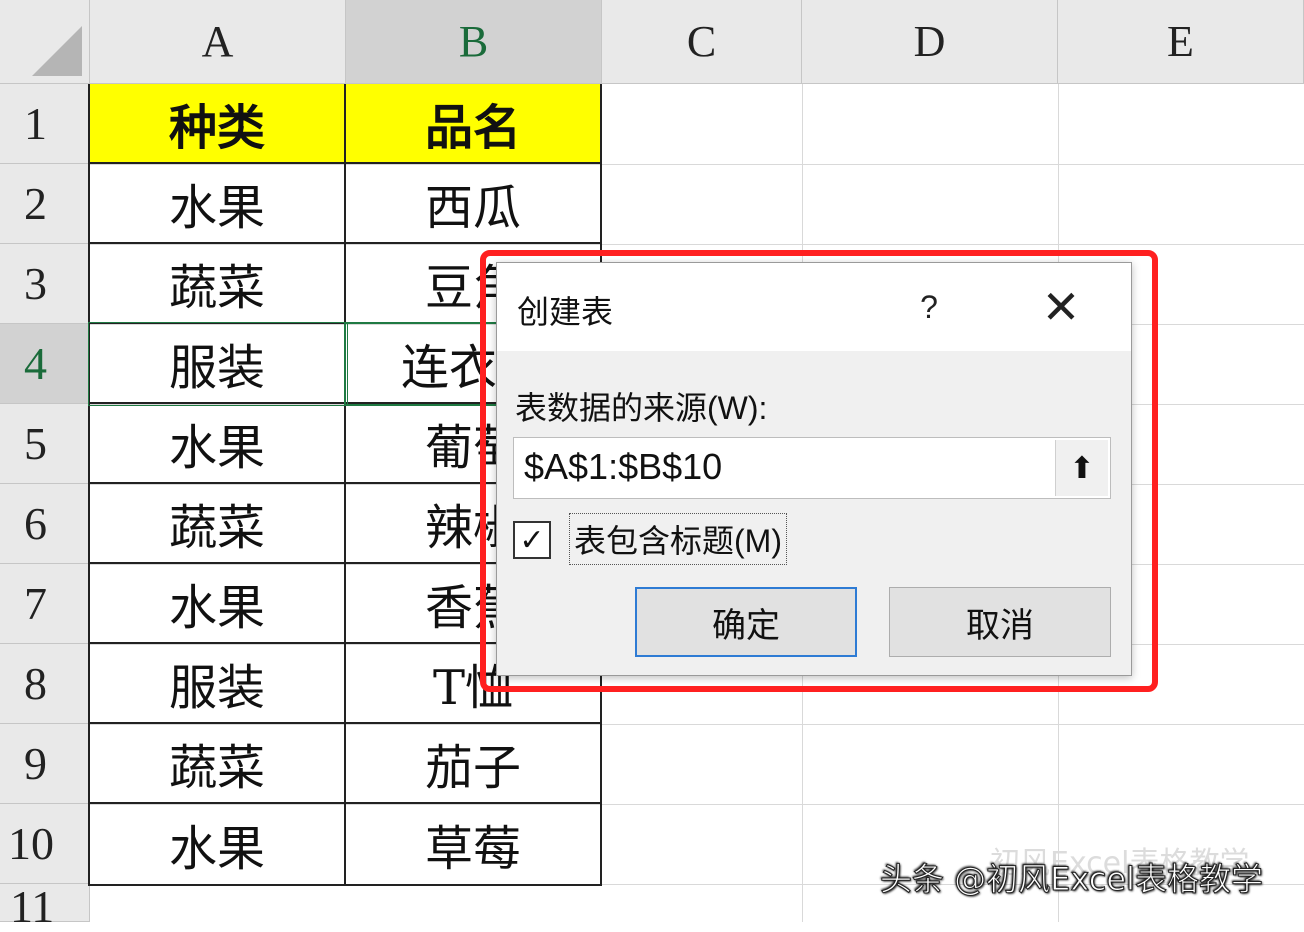 The width and height of the screenshot is (1304, 932). I want to click on column-header-e: E, so click(1181, 42).